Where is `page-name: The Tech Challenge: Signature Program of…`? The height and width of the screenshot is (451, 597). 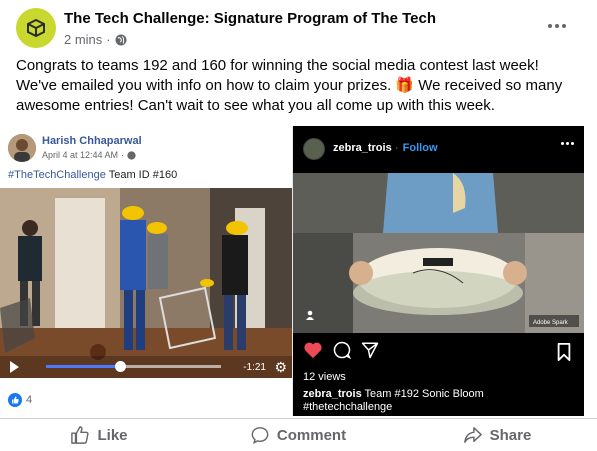
page-name: The Tech Challenge: Signature Program of… is located at coordinates (250, 18).